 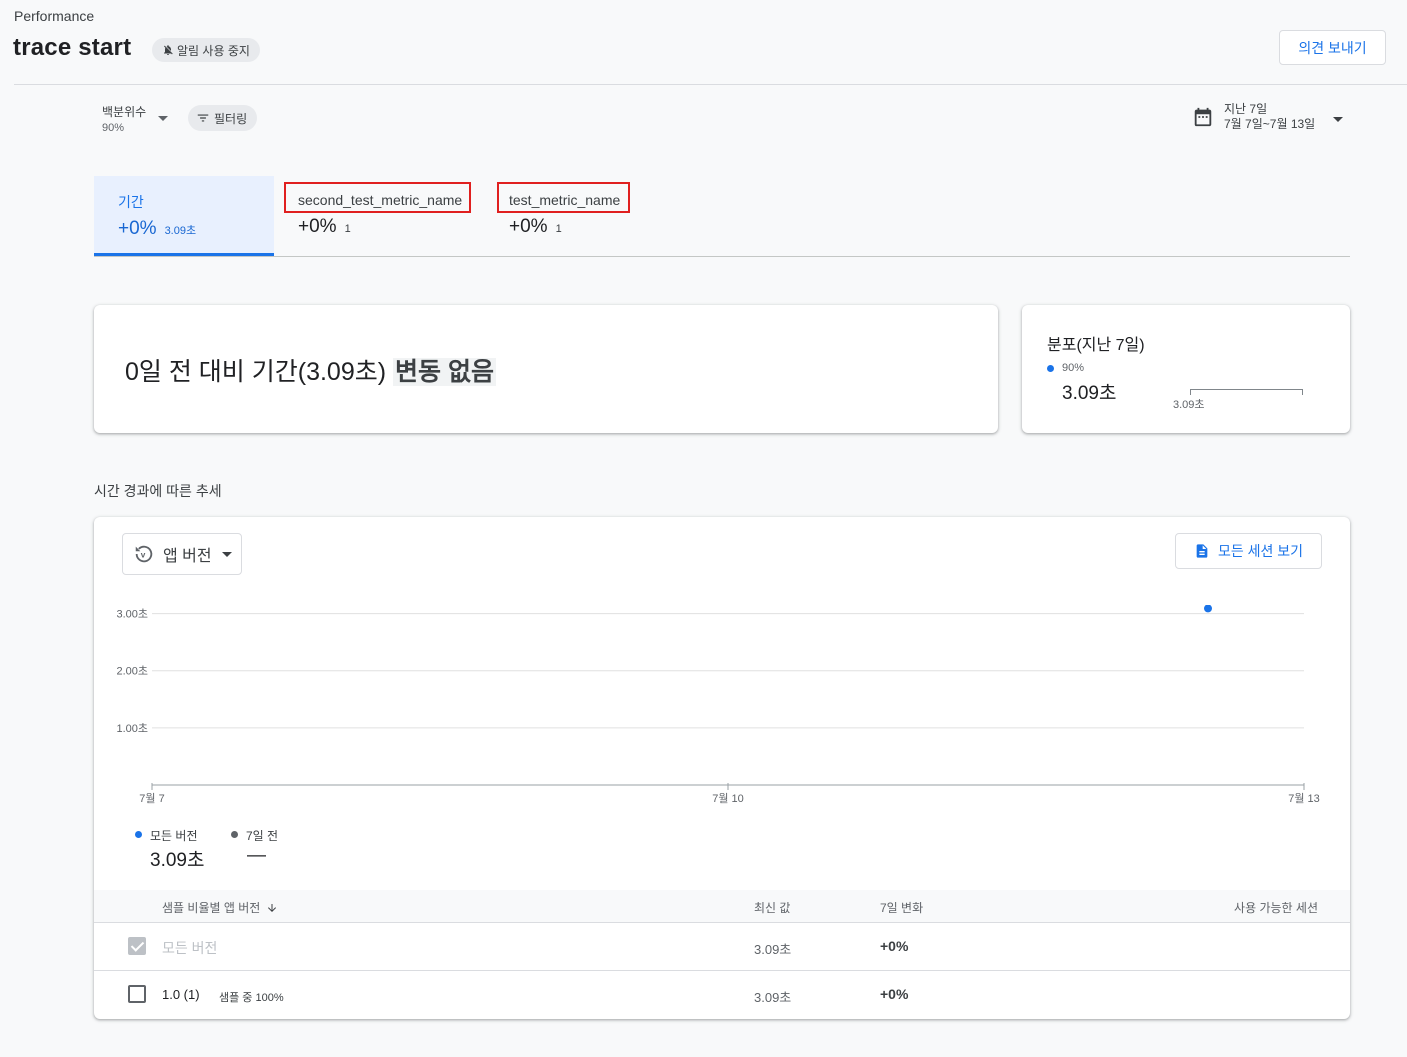 What do you see at coordinates (272, 907) in the screenshot?
I see `arrow-down-icon` at bounding box center [272, 907].